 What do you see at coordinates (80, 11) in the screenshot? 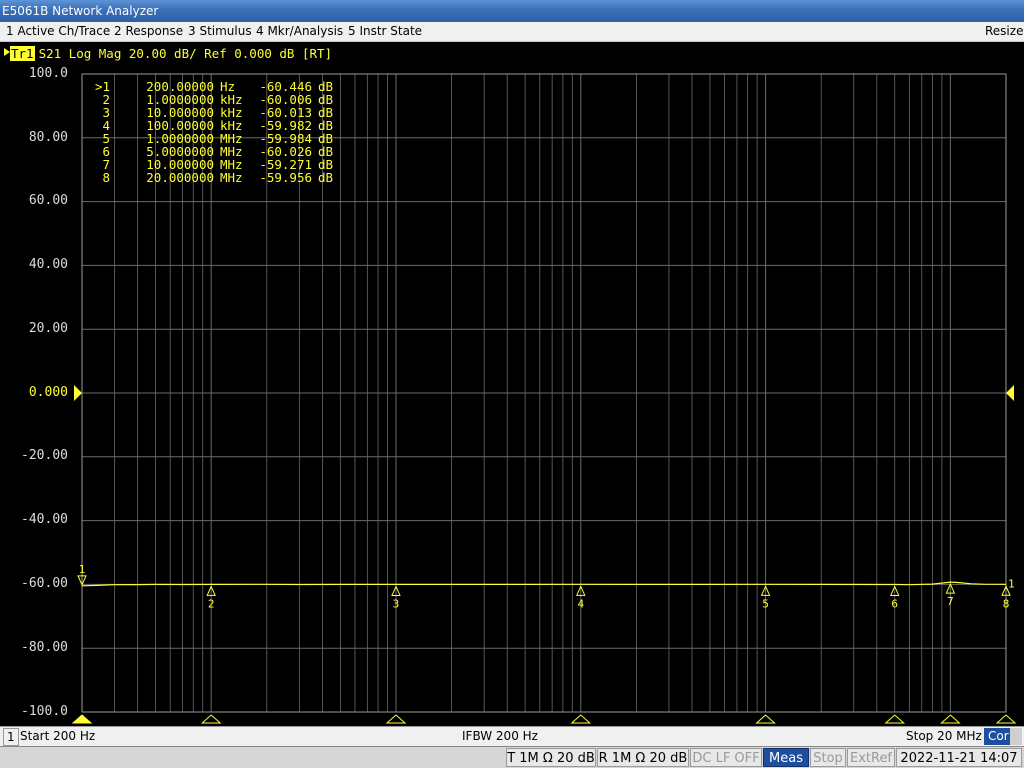
I see `window-title: E5061B Network Analyzer` at bounding box center [80, 11].